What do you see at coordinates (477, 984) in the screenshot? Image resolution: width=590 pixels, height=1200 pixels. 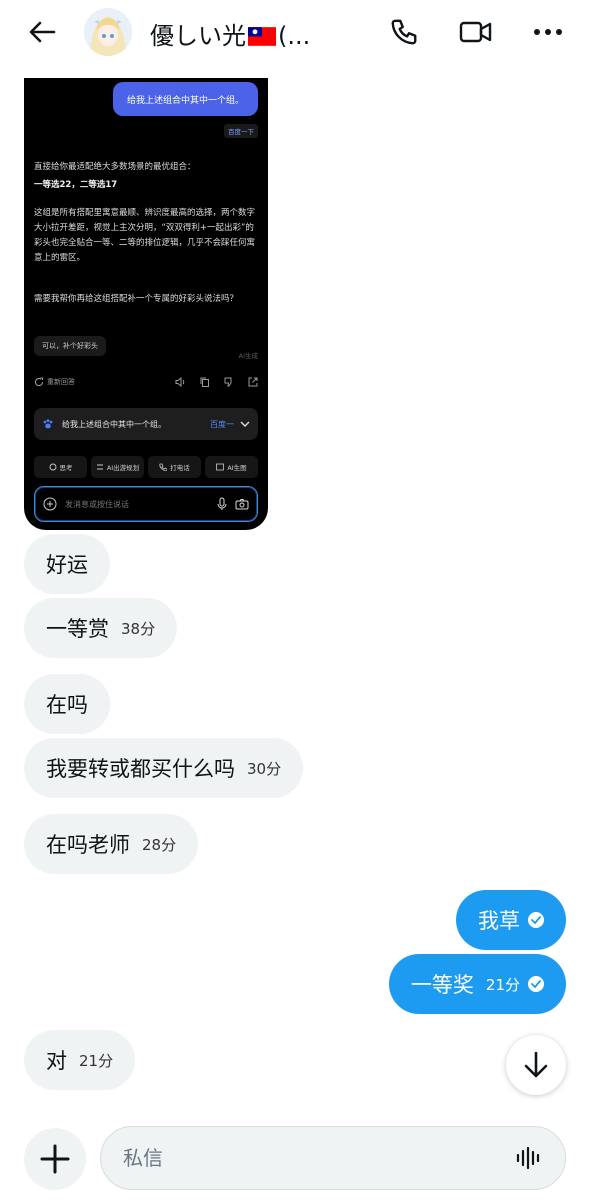 I see `message-bubble-outgoing: 一等奖 21分` at bounding box center [477, 984].